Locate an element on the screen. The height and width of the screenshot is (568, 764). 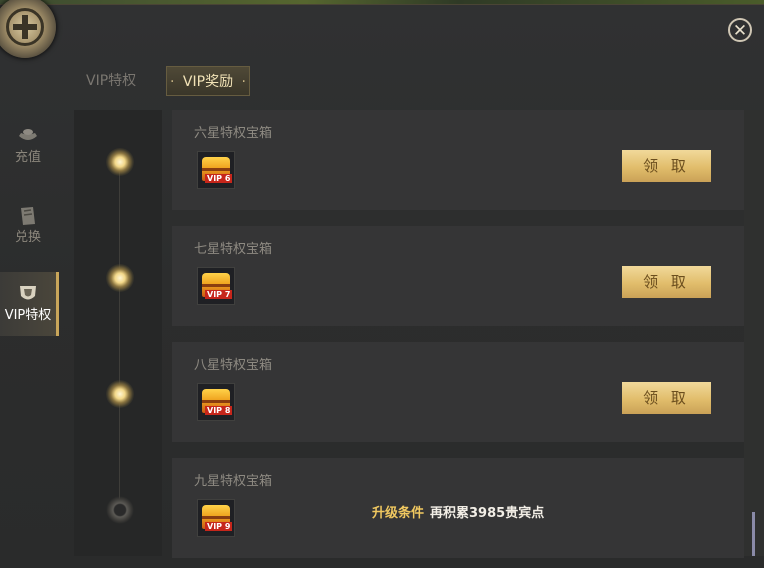
scroll-icon is located at coordinates (28, 216).